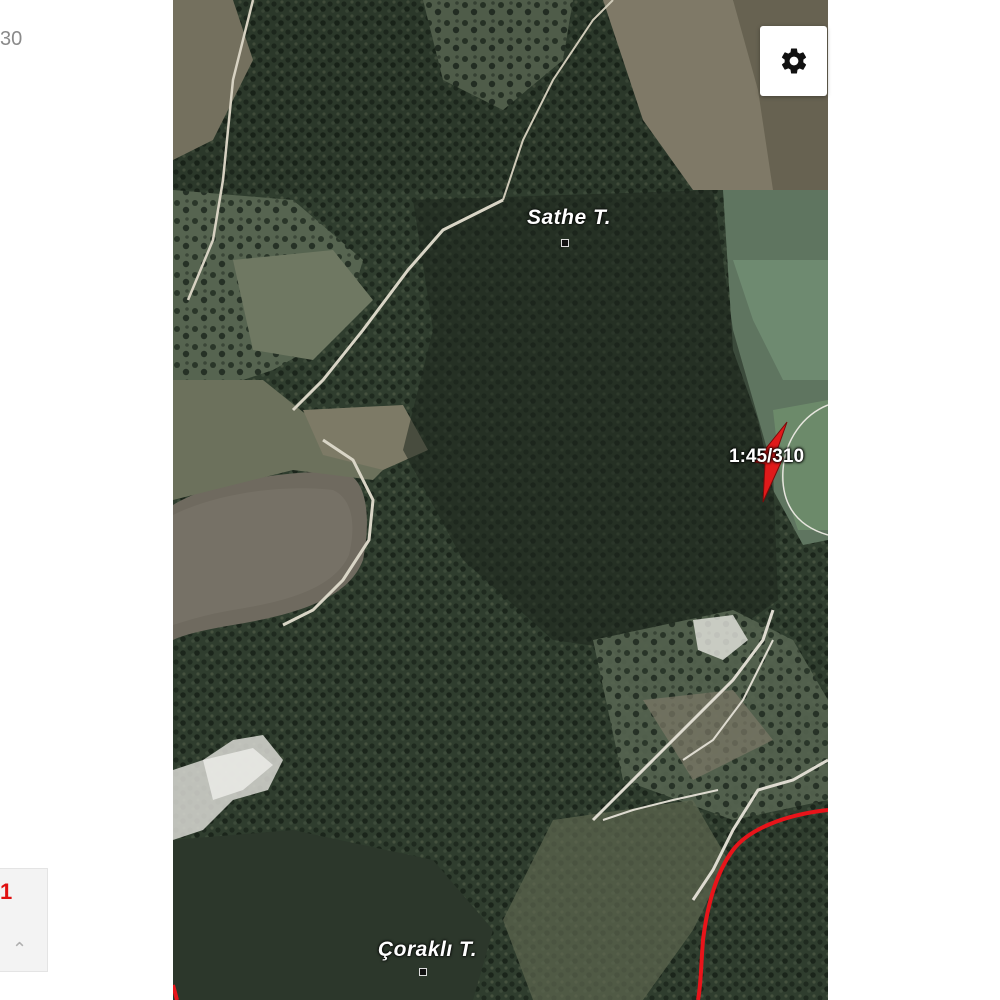 The image size is (1000, 1000). Describe the element at coordinates (11, 39) in the screenshot. I see `left-panel-fragment: 30` at that location.